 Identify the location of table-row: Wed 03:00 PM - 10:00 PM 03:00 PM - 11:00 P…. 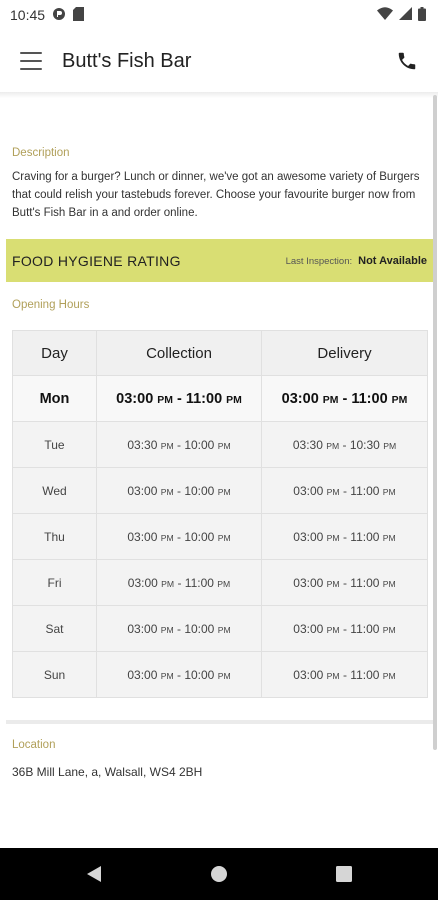
(220, 490).